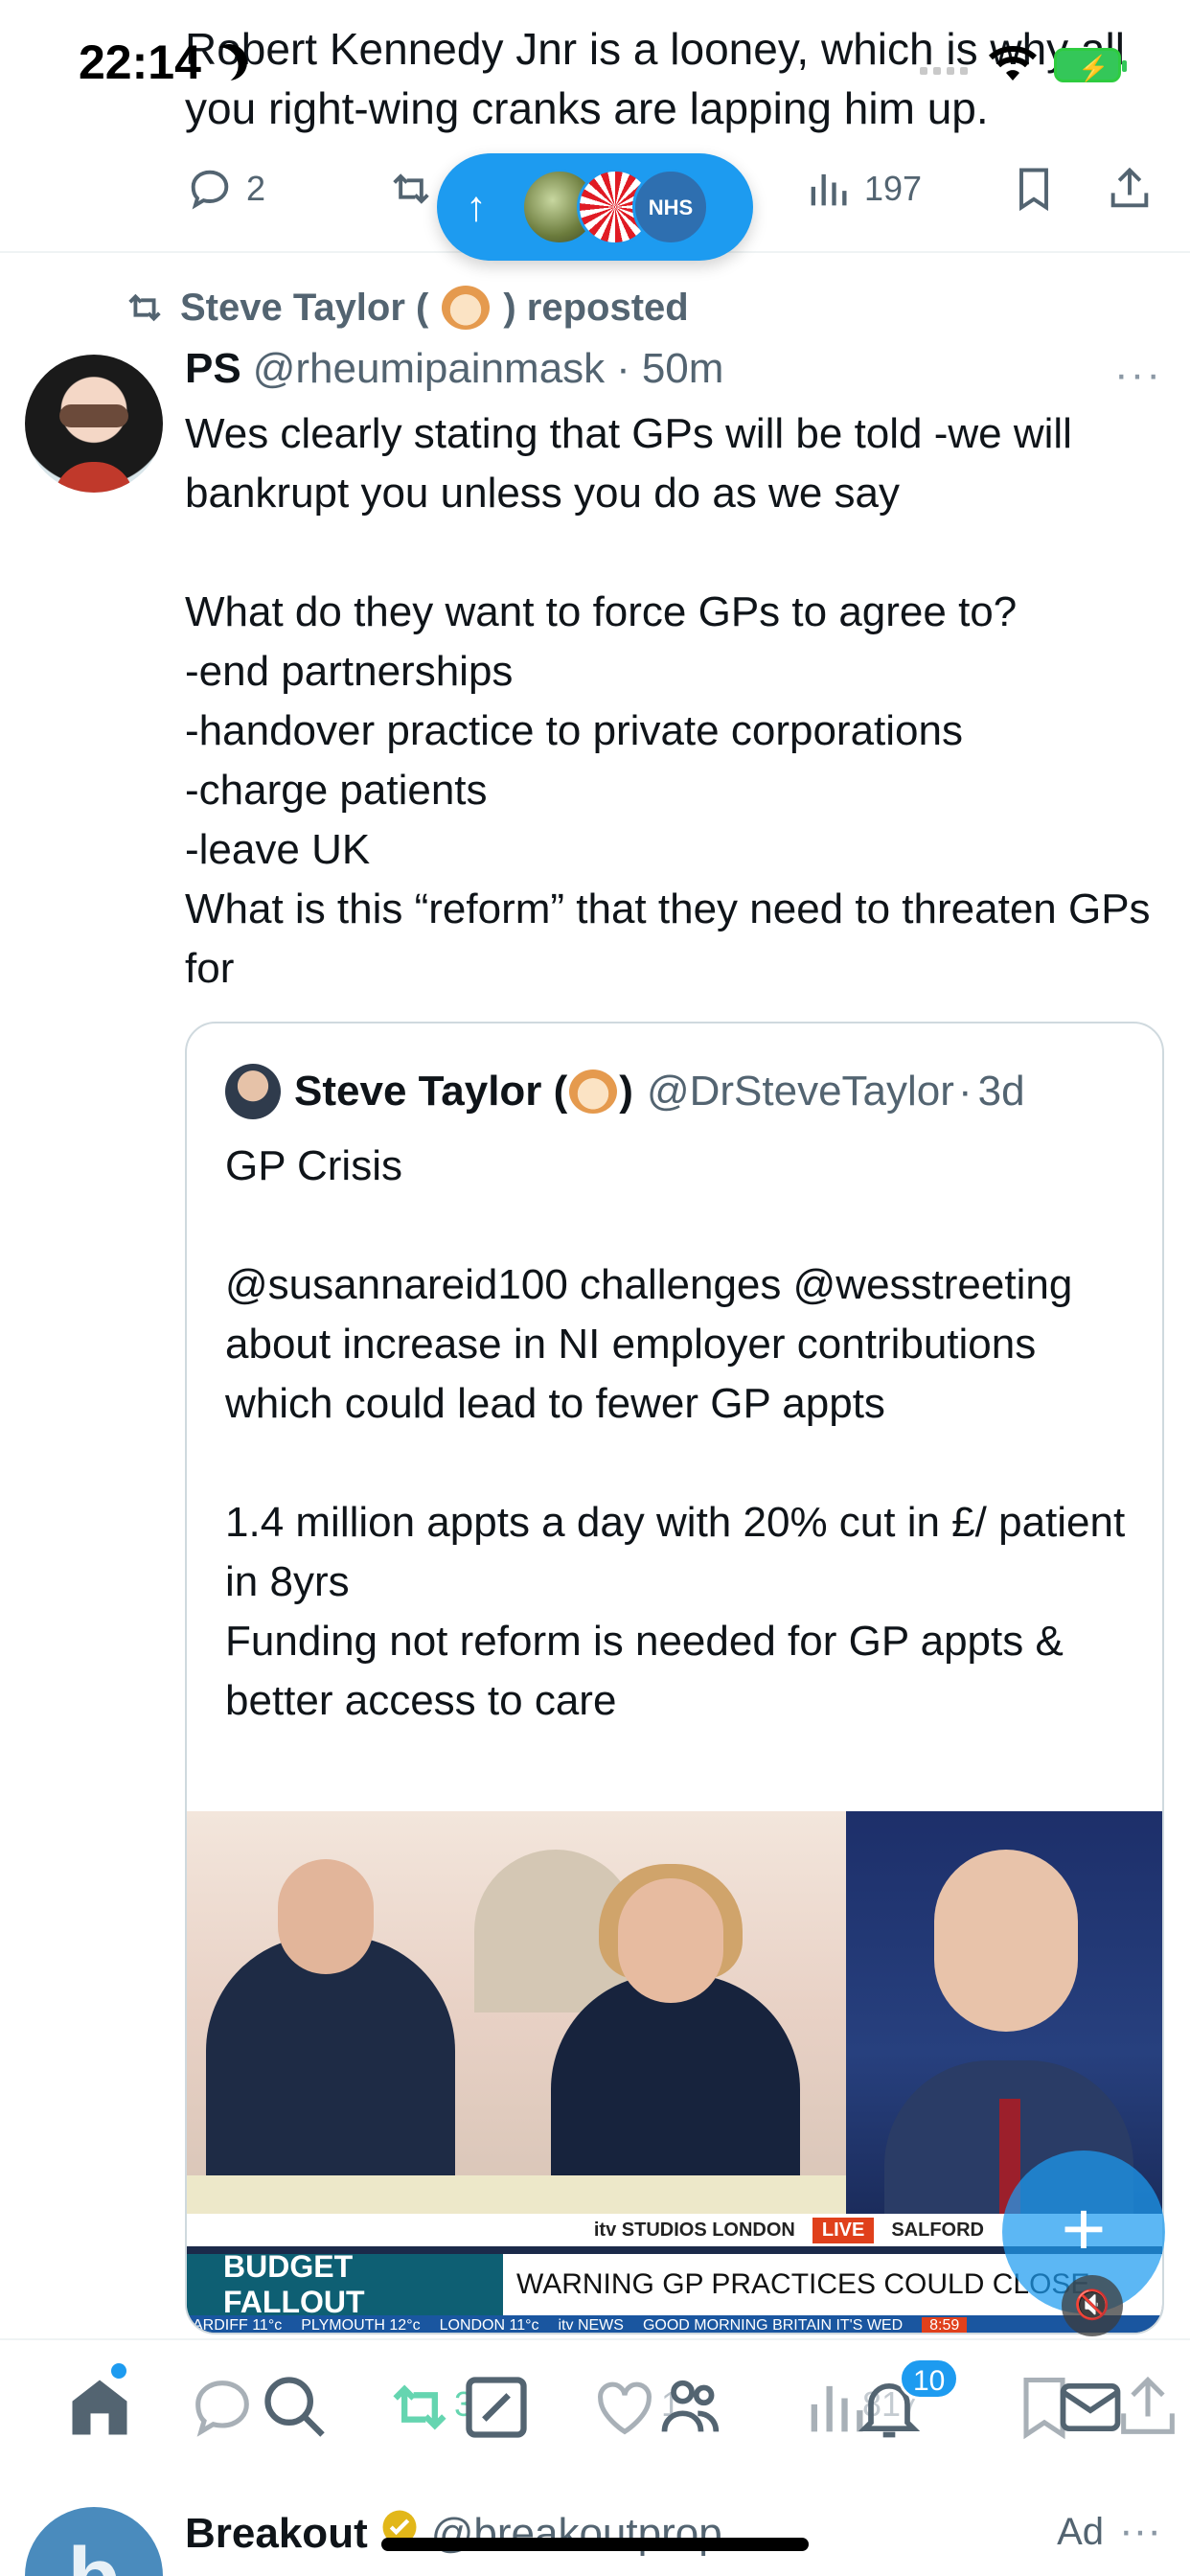 Image resolution: width=1190 pixels, height=2576 pixels. Describe the element at coordinates (295, 2407) in the screenshot. I see `search-icon` at that location.